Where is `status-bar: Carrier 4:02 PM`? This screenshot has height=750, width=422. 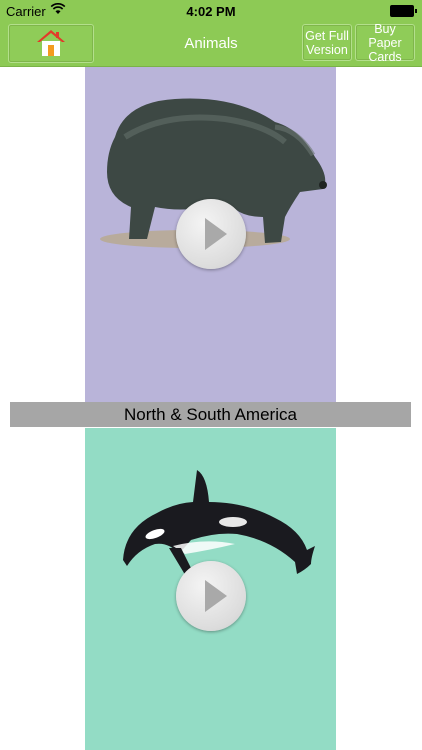
status-bar: Carrier 4:02 PM is located at coordinates (211, 11).